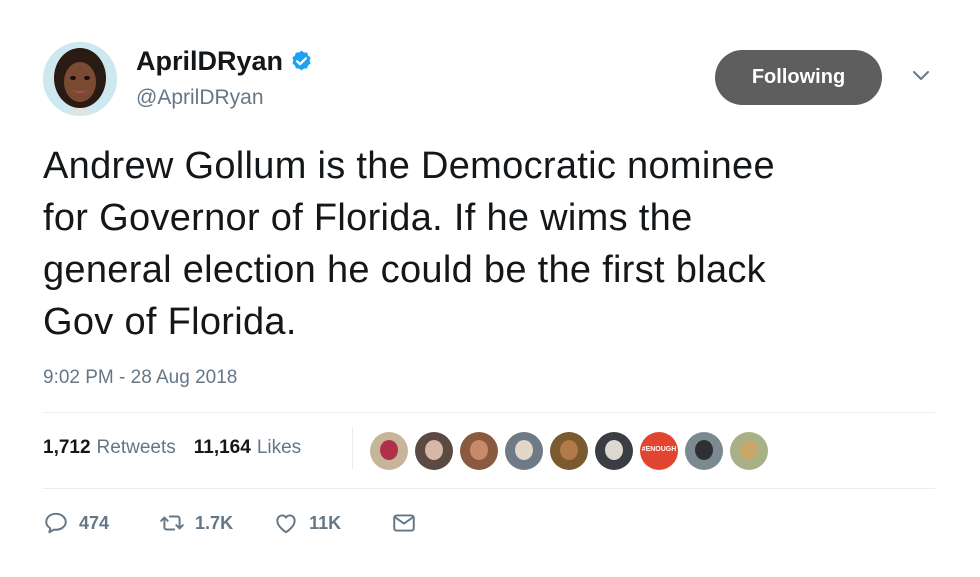  I want to click on retweet-button: 1.7K, so click(196, 523).